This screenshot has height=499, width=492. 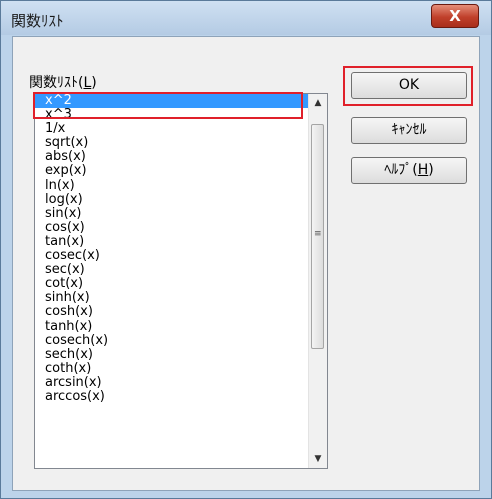 I want to click on function-list-item: sec(x), so click(x=171, y=270).